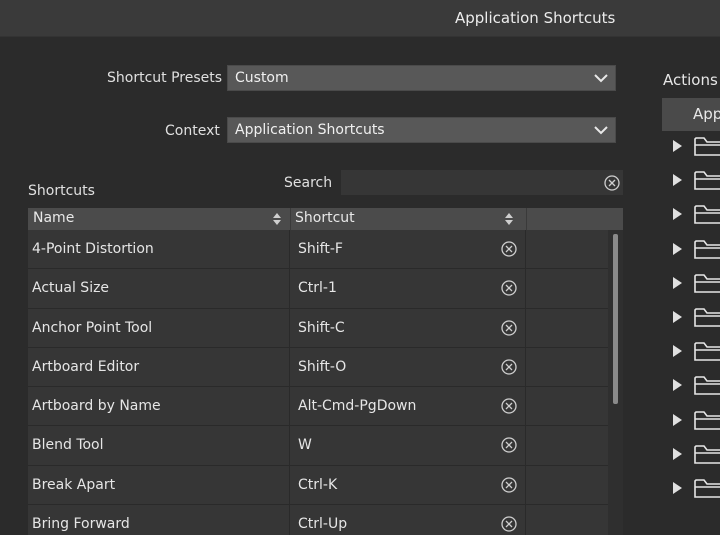 The width and height of the screenshot is (720, 535). I want to click on sort-arrows-icon, so click(509, 219).